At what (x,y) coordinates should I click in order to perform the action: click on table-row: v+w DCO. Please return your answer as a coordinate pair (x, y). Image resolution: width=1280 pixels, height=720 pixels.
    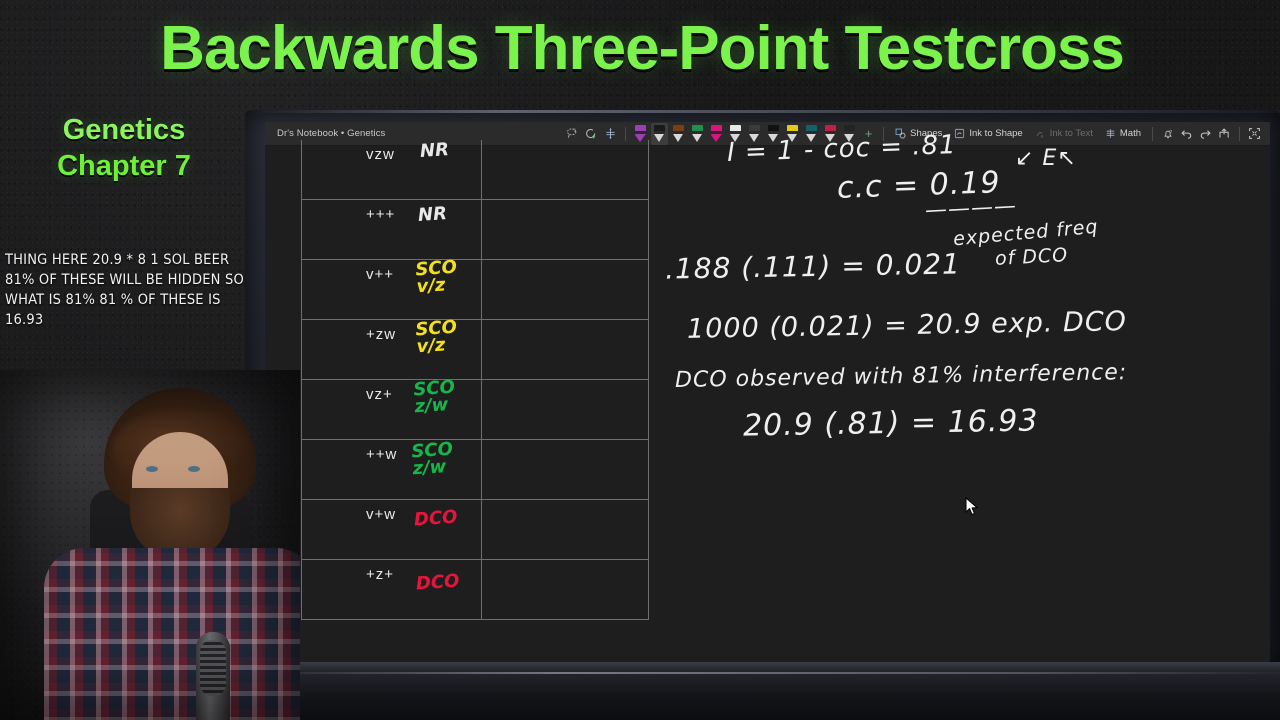
    Looking at the image, I should click on (475, 530).